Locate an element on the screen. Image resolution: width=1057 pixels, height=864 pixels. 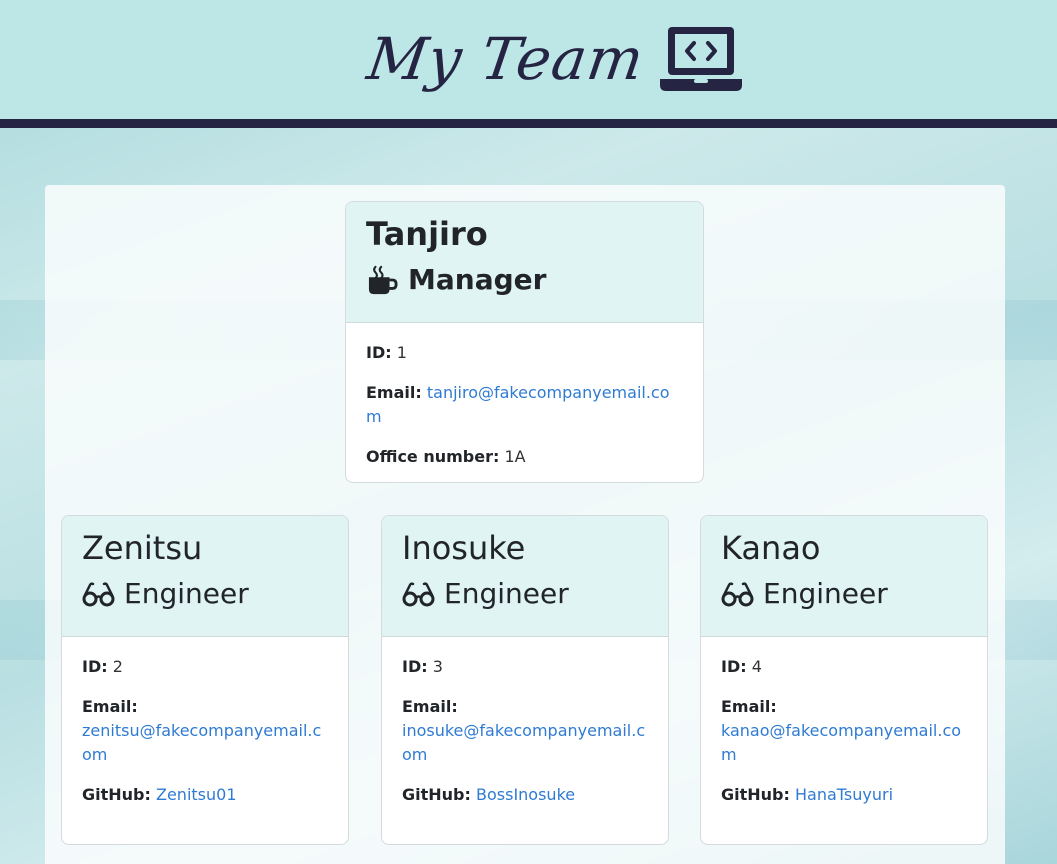
card-header: Zenitsu Engineer is located at coordinates (205, 576).